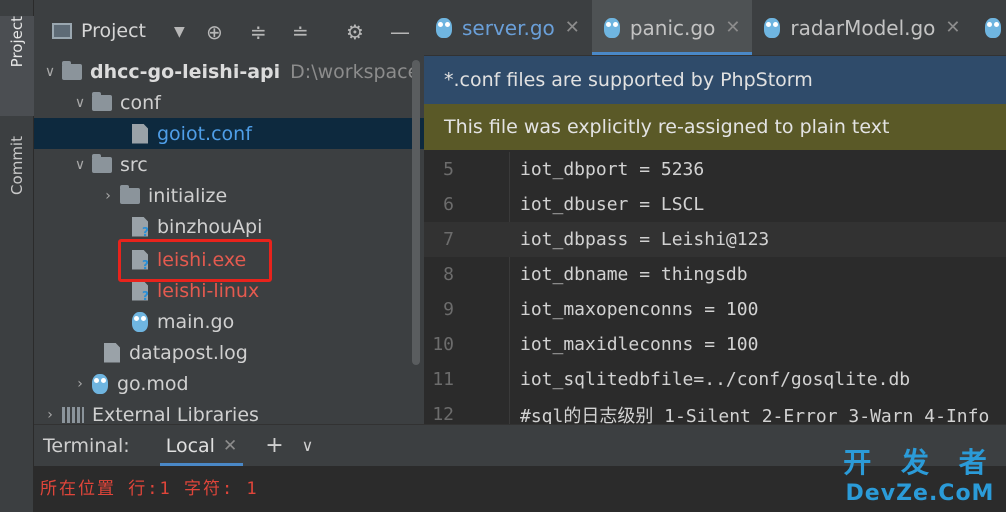 This screenshot has height=512, width=1006. What do you see at coordinates (190, 445) in the screenshot?
I see `terminal-tab-label: Local` at bounding box center [190, 445].